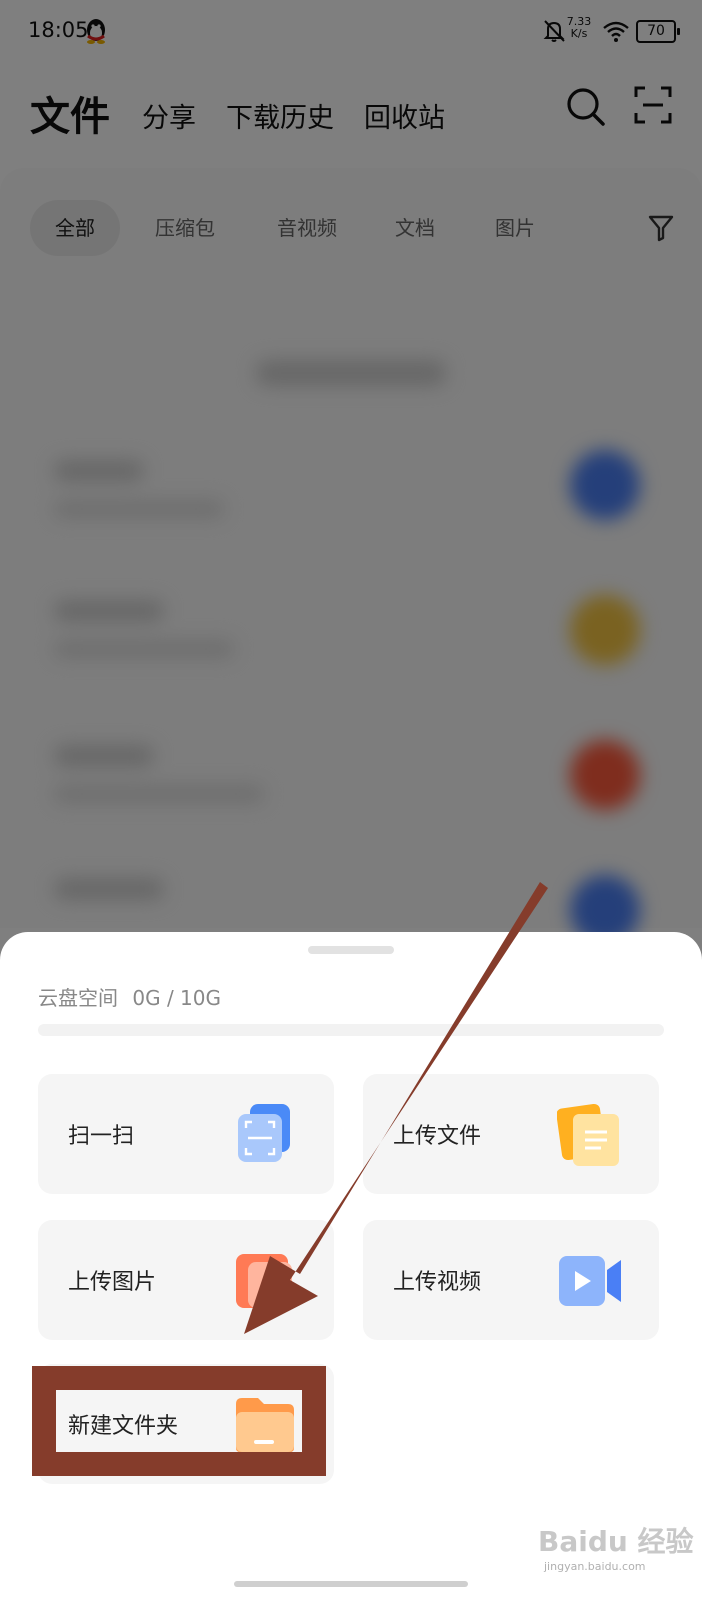  I want to click on upload-image-icon, so click(264, 1281).